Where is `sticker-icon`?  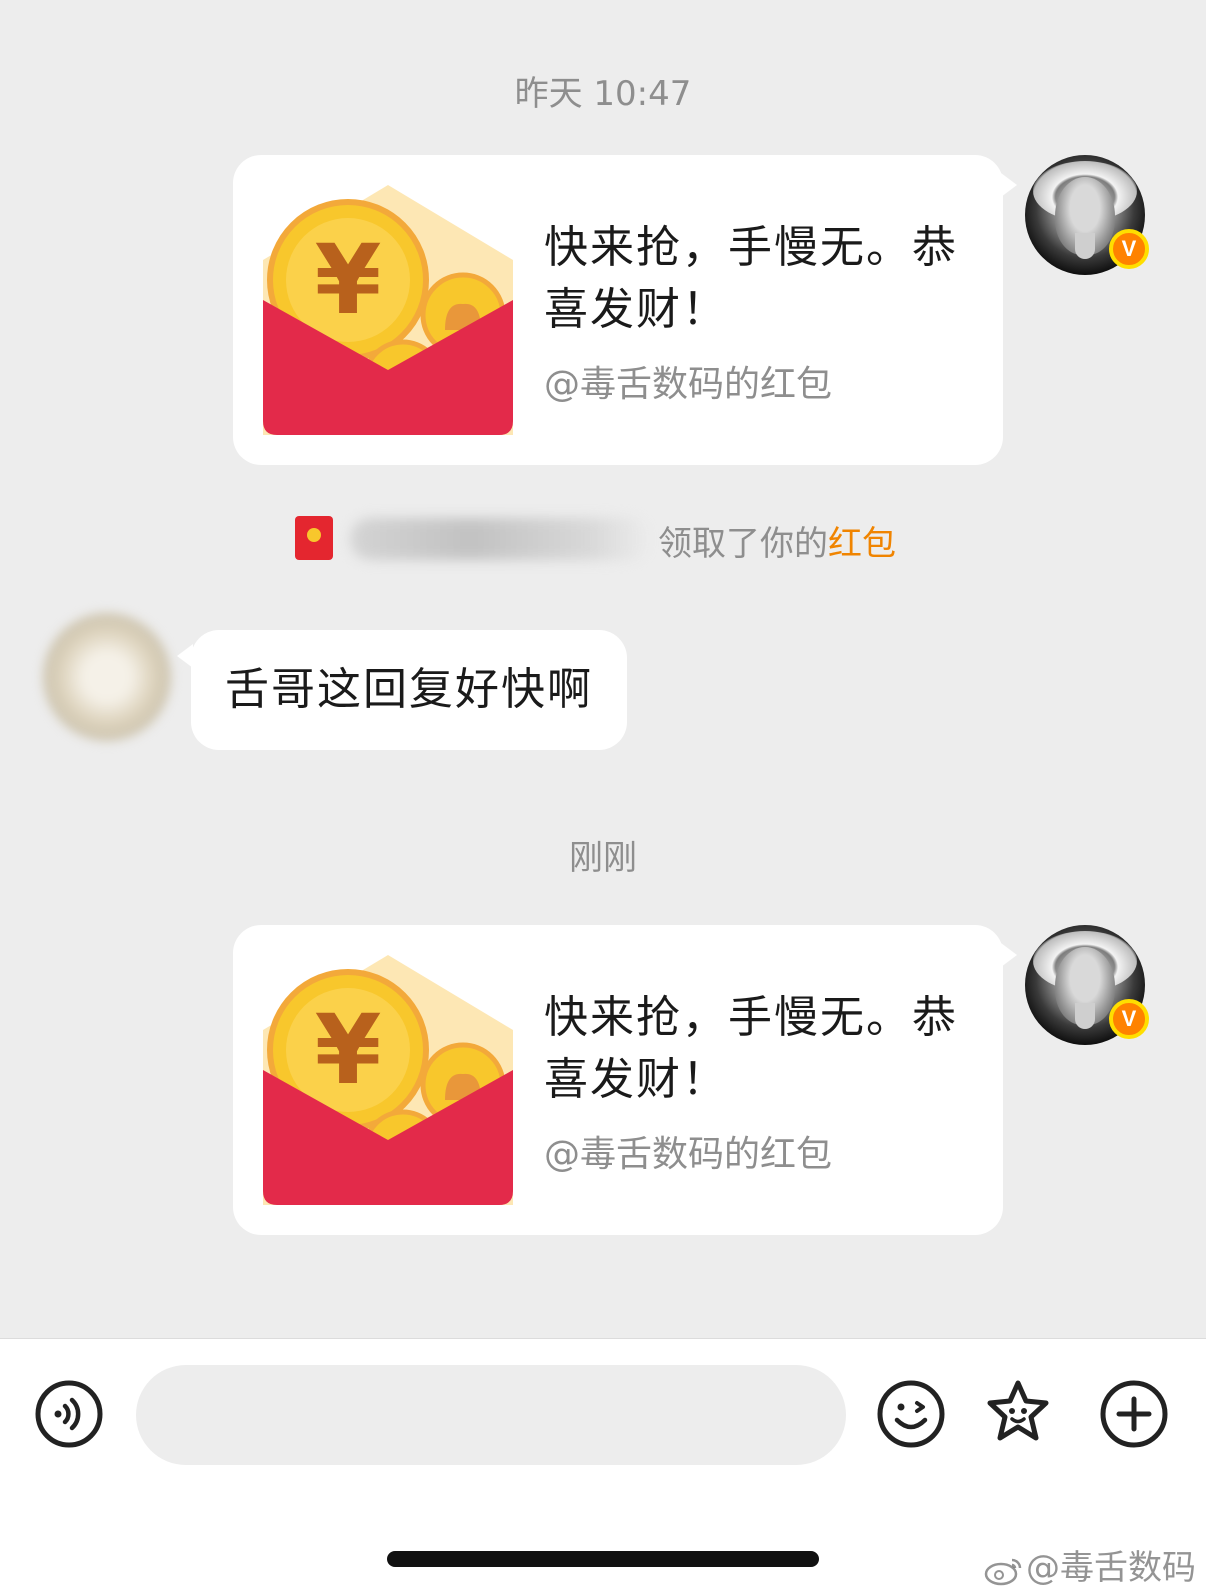
sticker-icon is located at coordinates (1018, 1412).